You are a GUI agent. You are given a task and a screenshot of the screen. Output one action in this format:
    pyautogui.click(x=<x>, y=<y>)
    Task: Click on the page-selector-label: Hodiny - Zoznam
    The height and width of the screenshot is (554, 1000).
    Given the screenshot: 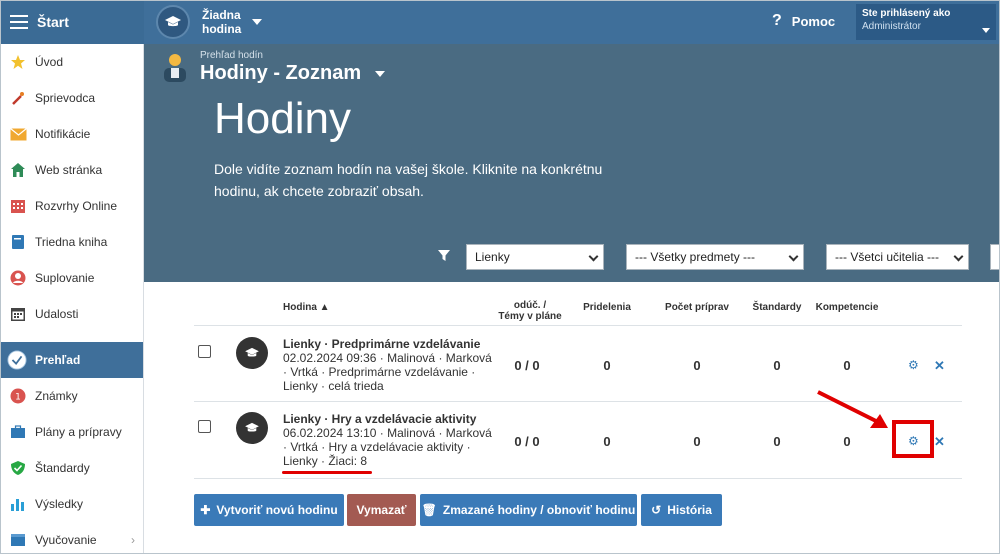 What is the action you would take?
    pyautogui.click(x=281, y=73)
    